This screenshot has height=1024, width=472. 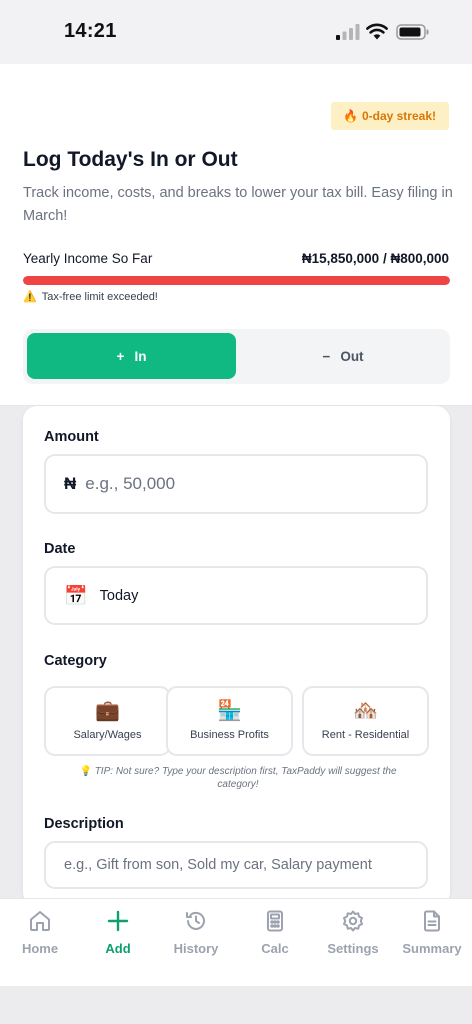 I want to click on income-progress-fill, so click(x=236, y=280).